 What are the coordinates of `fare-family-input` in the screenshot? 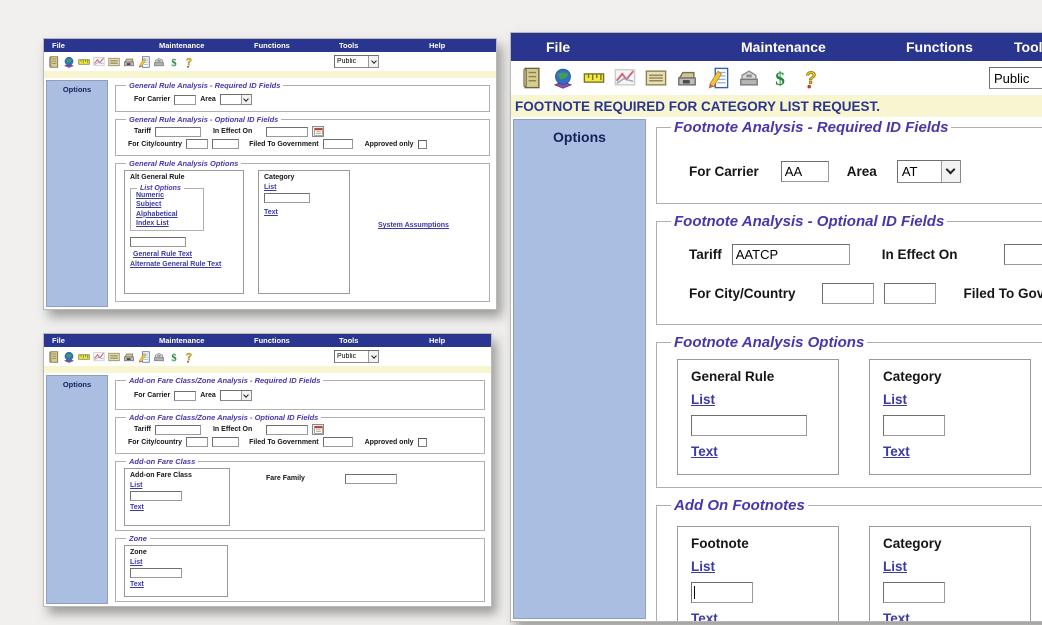 It's located at (370, 479).